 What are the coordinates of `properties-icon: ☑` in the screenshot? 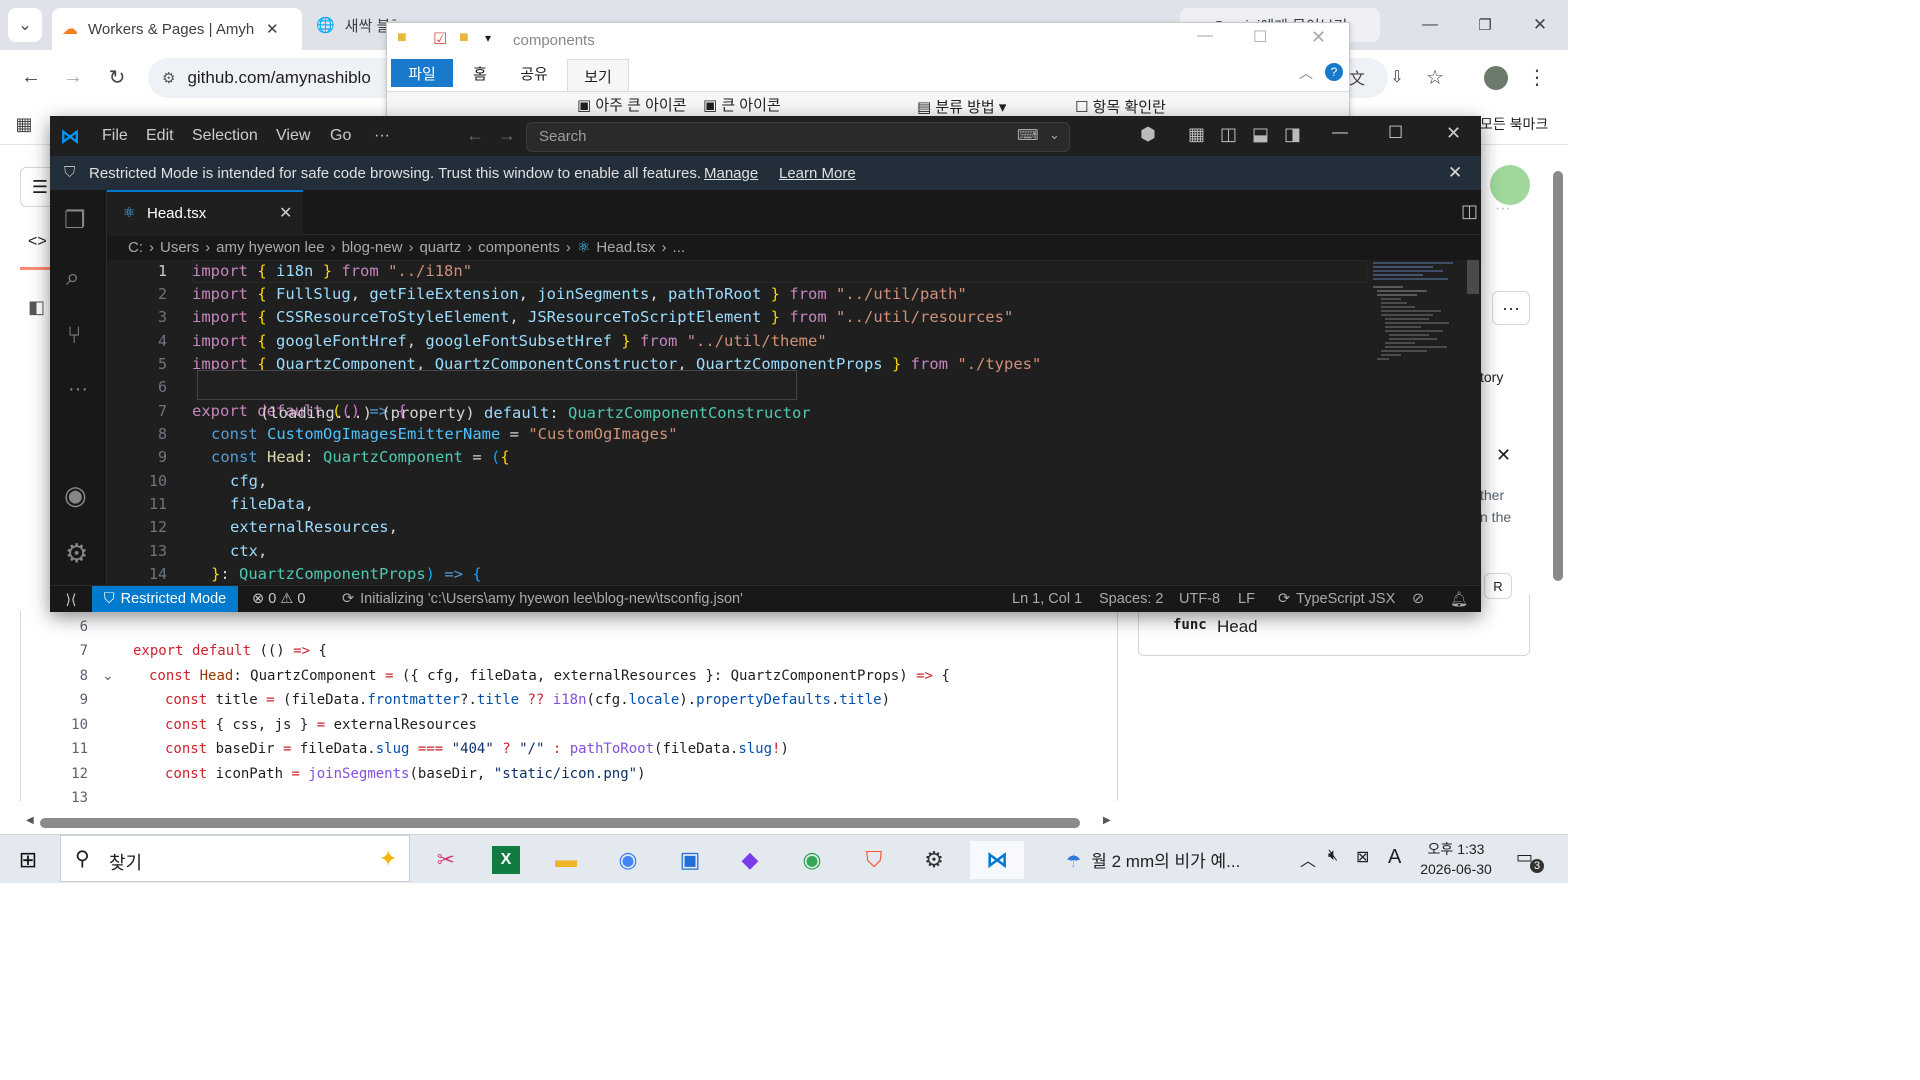 It's located at (440, 39).